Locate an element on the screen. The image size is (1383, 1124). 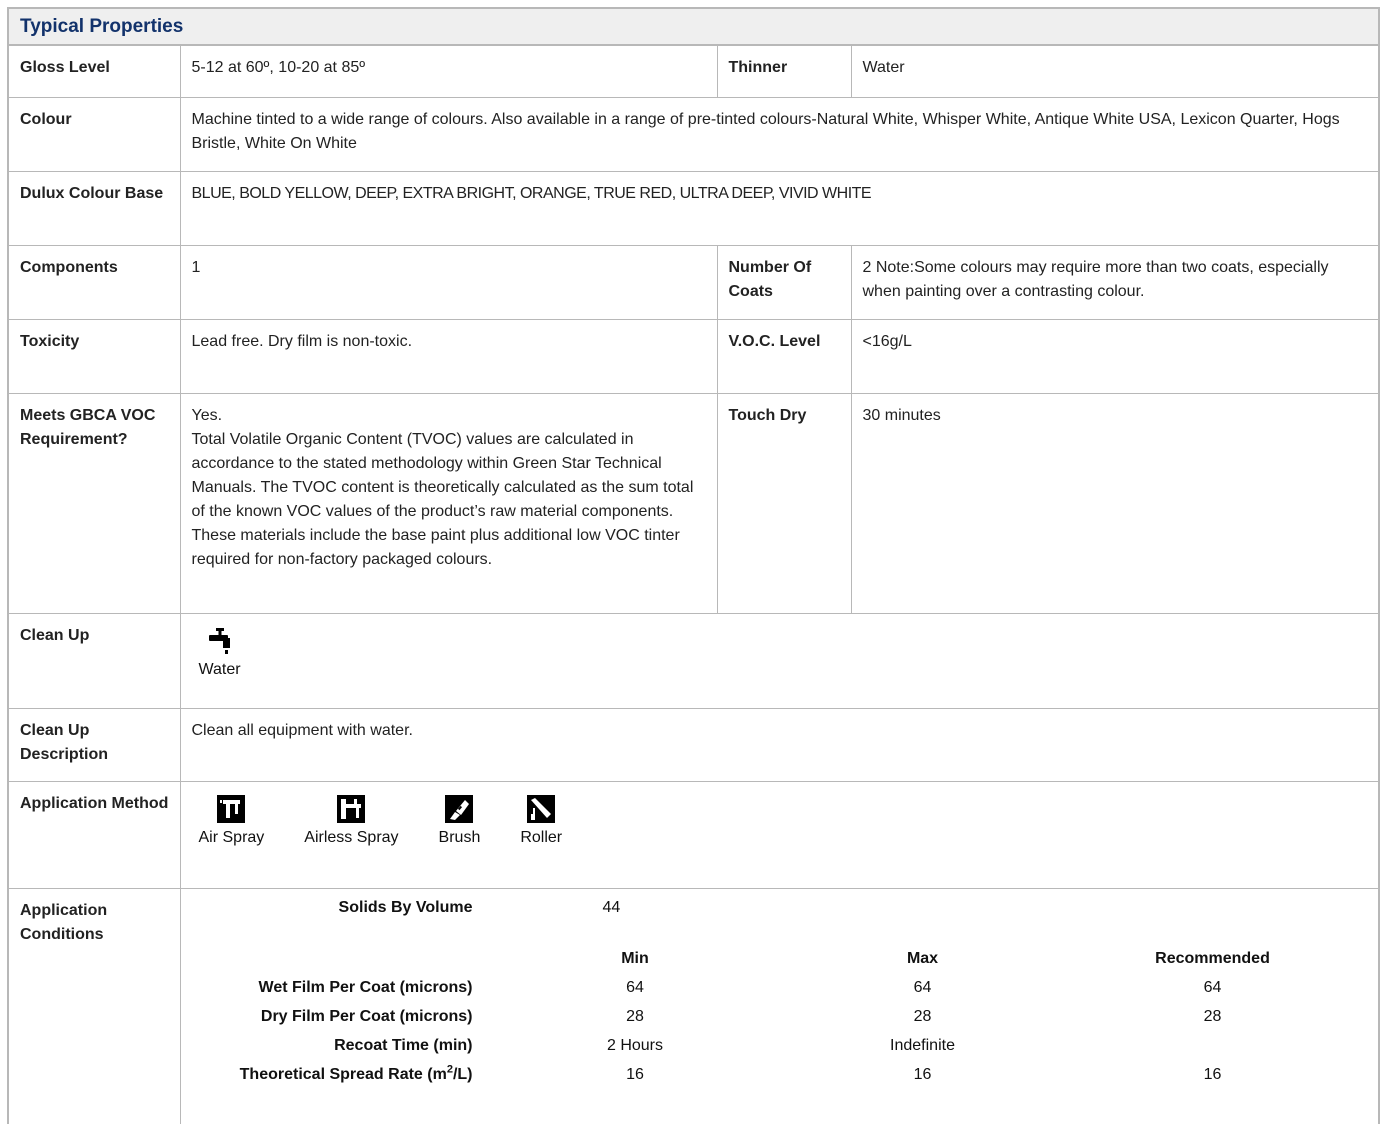
brush-icon is located at coordinates (459, 808).